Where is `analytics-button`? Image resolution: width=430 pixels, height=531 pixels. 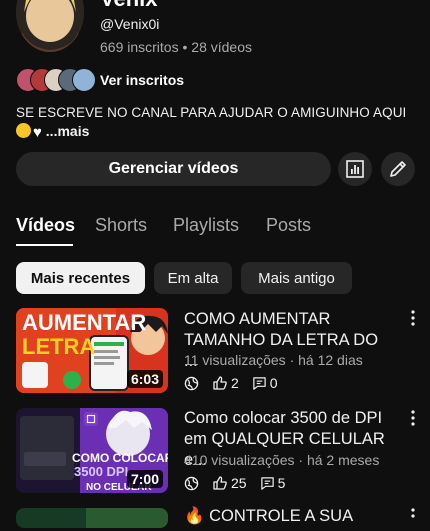
analytics-button is located at coordinates (355, 169).